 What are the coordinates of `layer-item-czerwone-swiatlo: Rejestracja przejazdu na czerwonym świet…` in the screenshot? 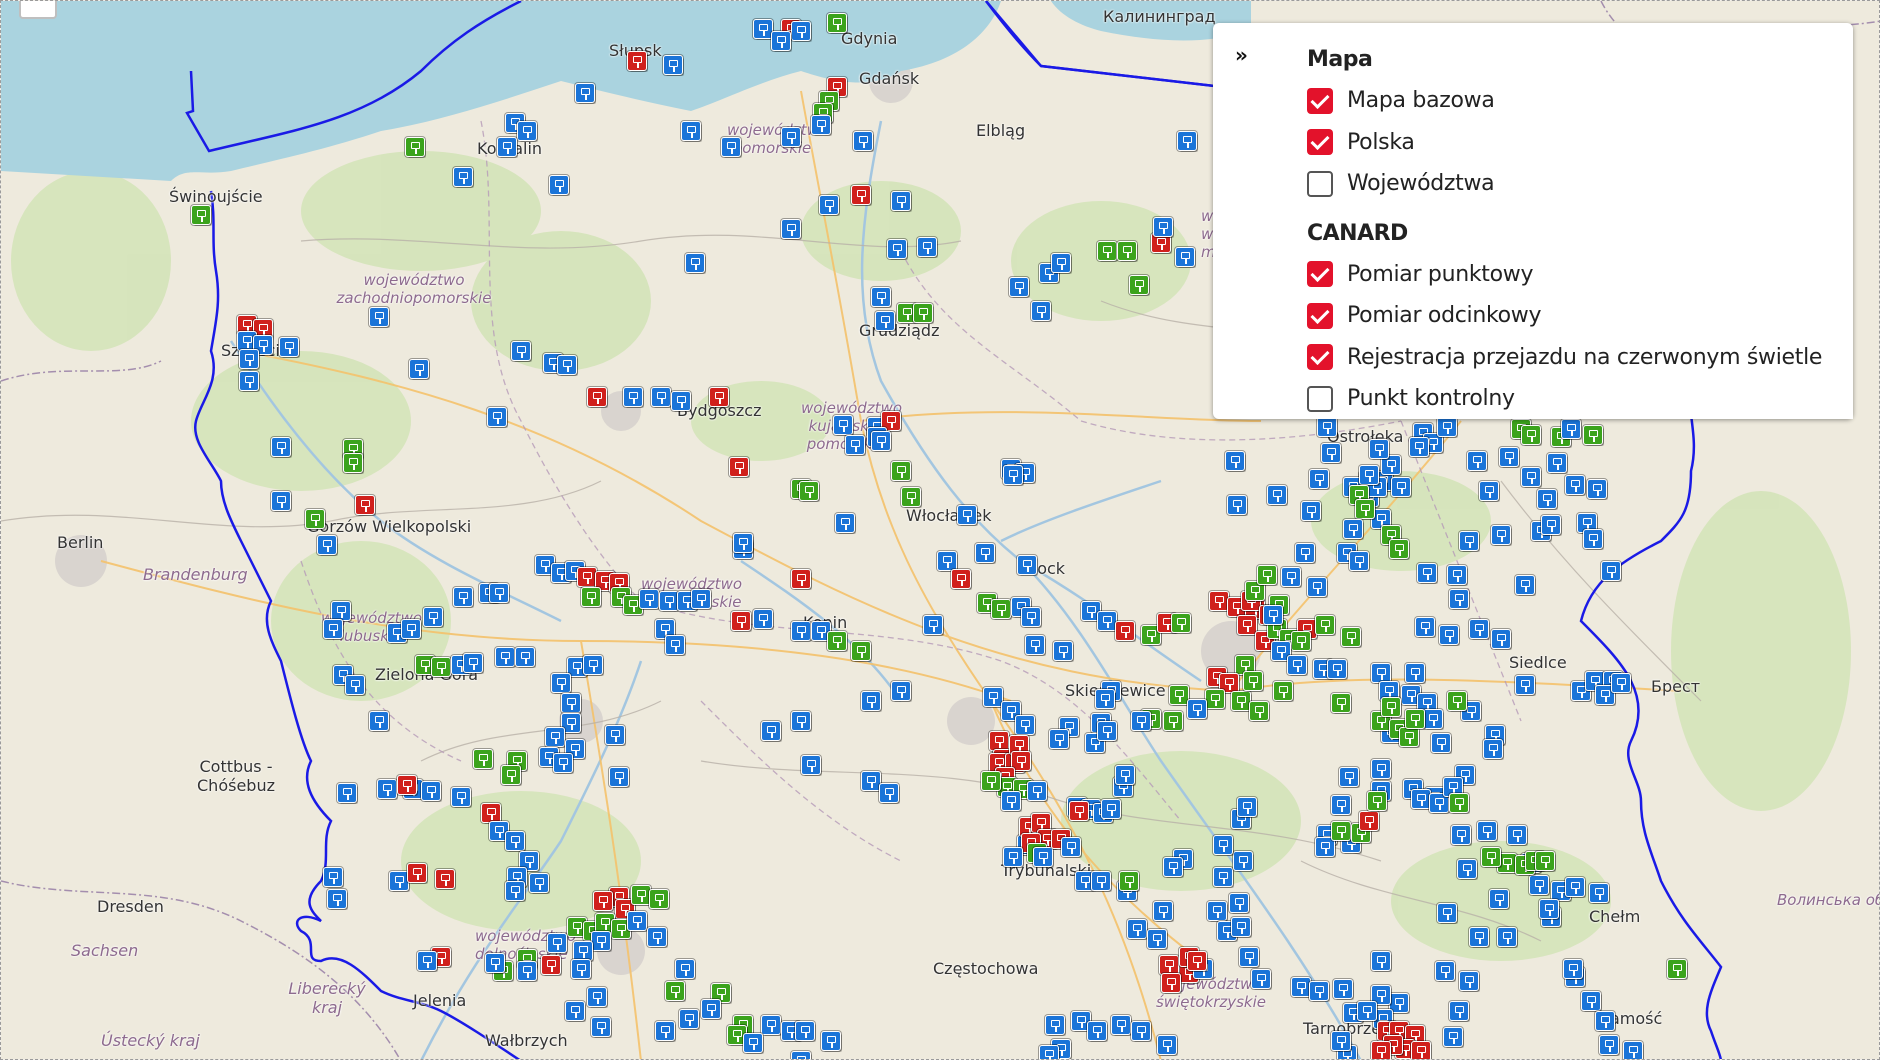 It's located at (1580, 358).